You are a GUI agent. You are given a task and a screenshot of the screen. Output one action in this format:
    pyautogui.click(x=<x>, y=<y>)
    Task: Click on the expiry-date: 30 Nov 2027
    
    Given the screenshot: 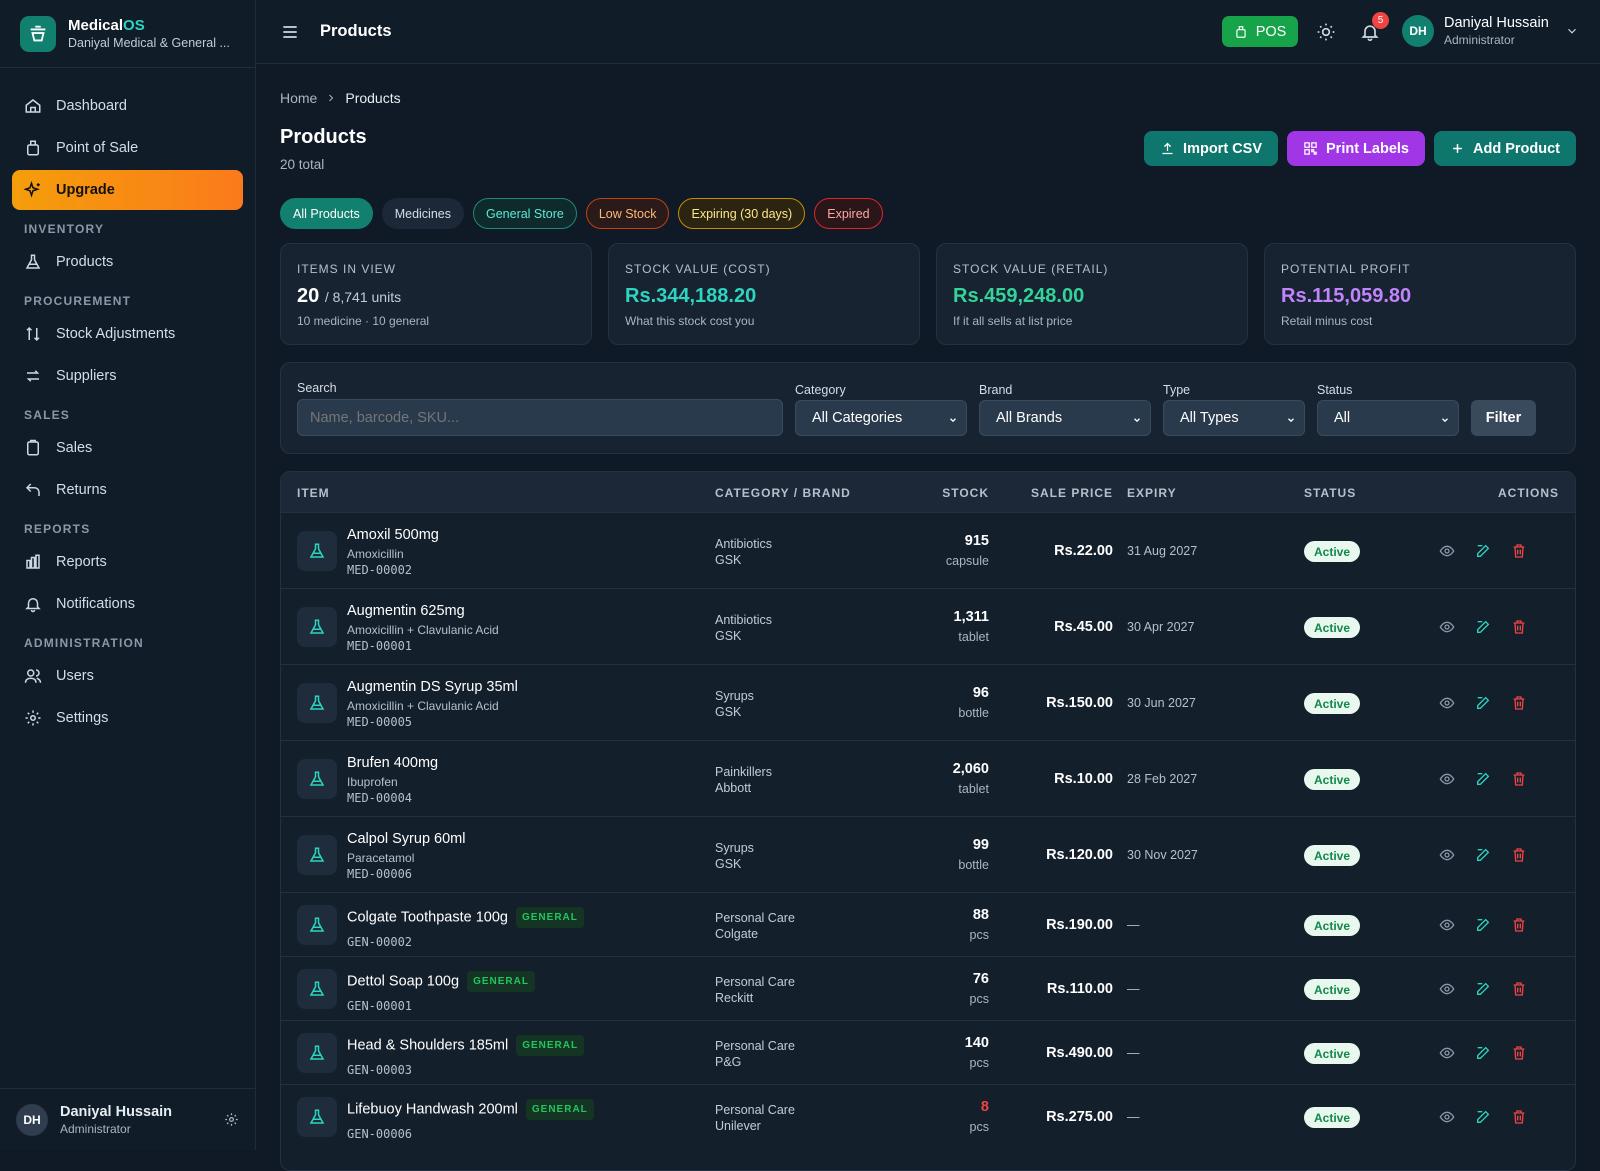 What is the action you would take?
    pyautogui.click(x=1162, y=855)
    